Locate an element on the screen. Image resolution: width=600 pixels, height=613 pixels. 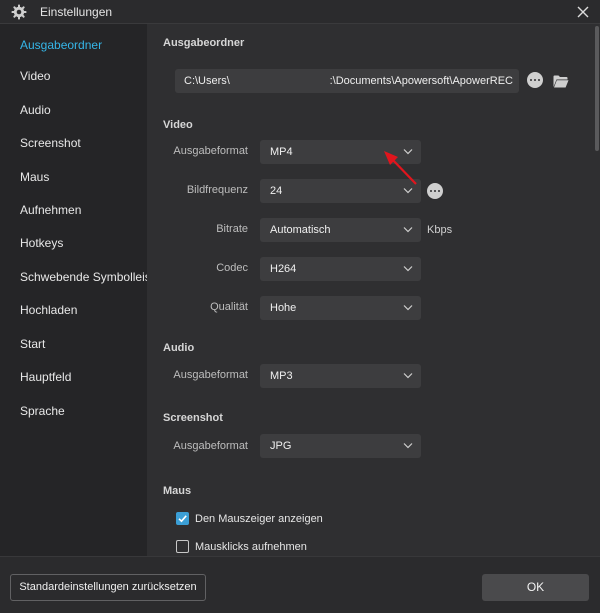
section-title-audio: Audio is located at coordinates (179, 348).